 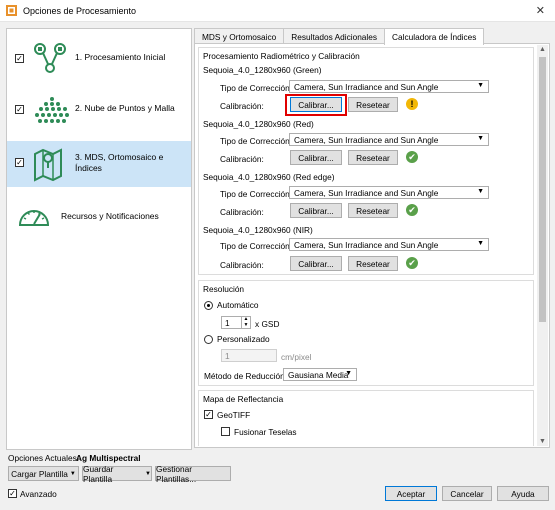 What do you see at coordinates (80, 10) in the screenshot?
I see `window-title: Opciones de Procesamiento` at bounding box center [80, 10].